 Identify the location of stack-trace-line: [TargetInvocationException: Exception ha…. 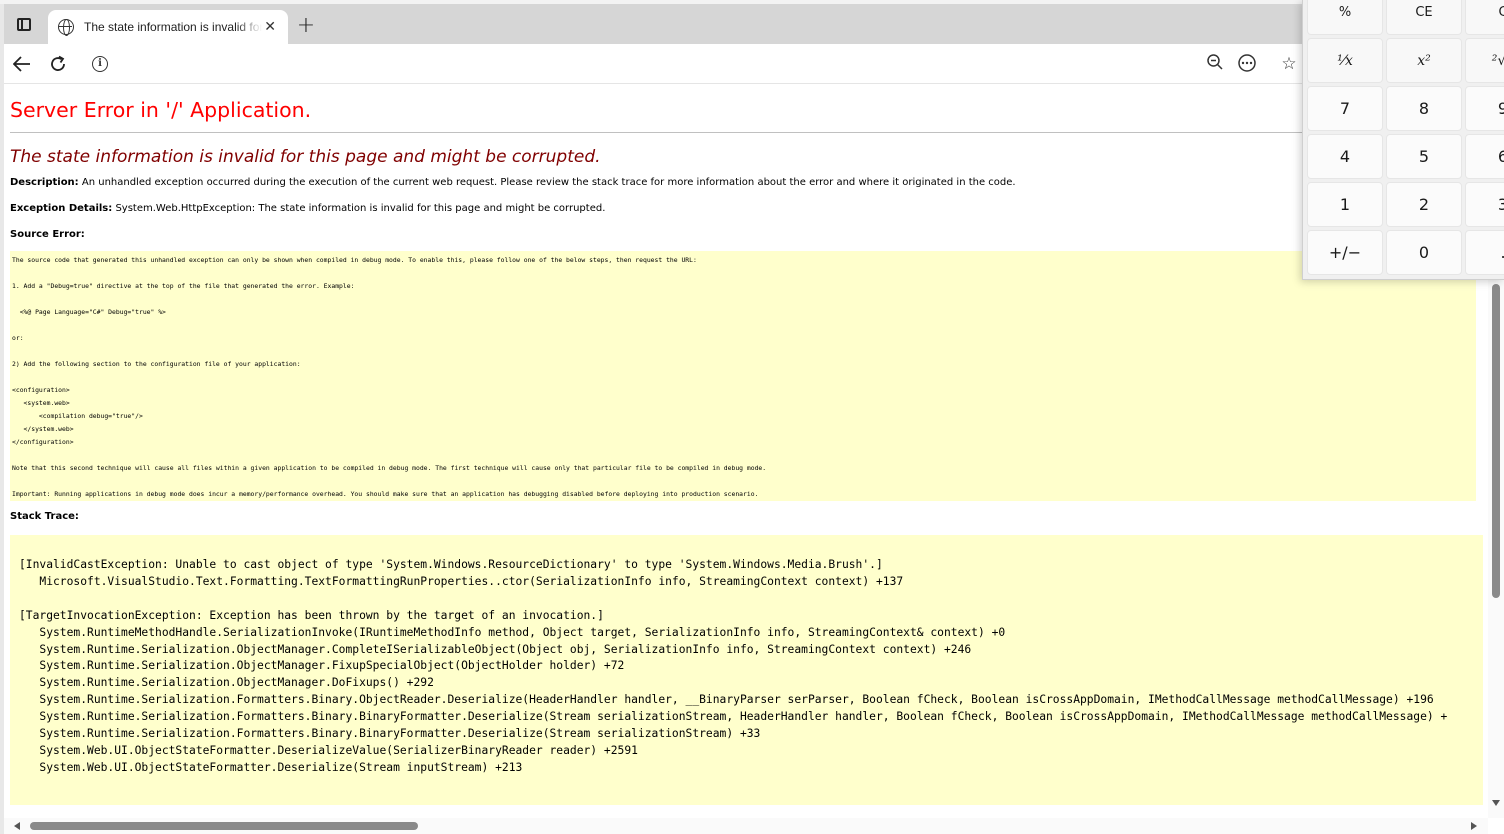
(311, 615).